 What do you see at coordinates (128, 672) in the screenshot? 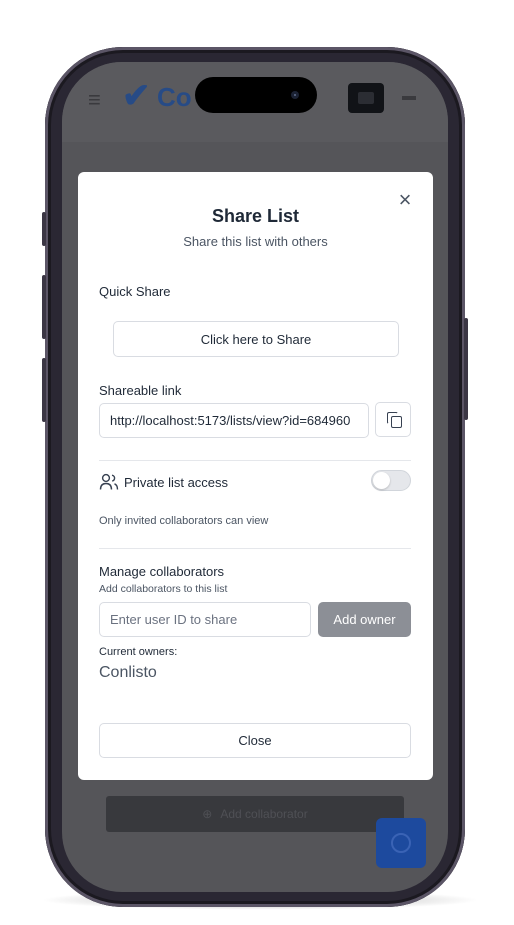
I see `owner-name: Conlisto` at bounding box center [128, 672].